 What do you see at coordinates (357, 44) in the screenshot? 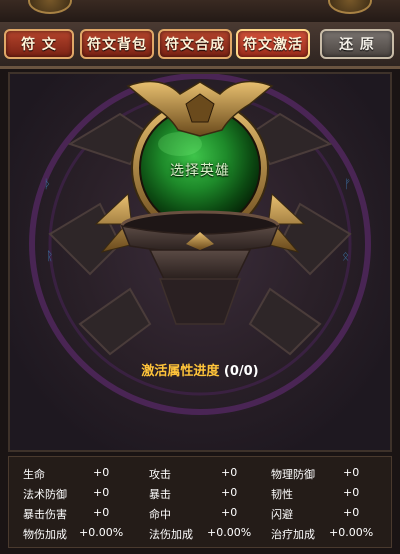
I see `reset-button: 还 原` at bounding box center [357, 44].